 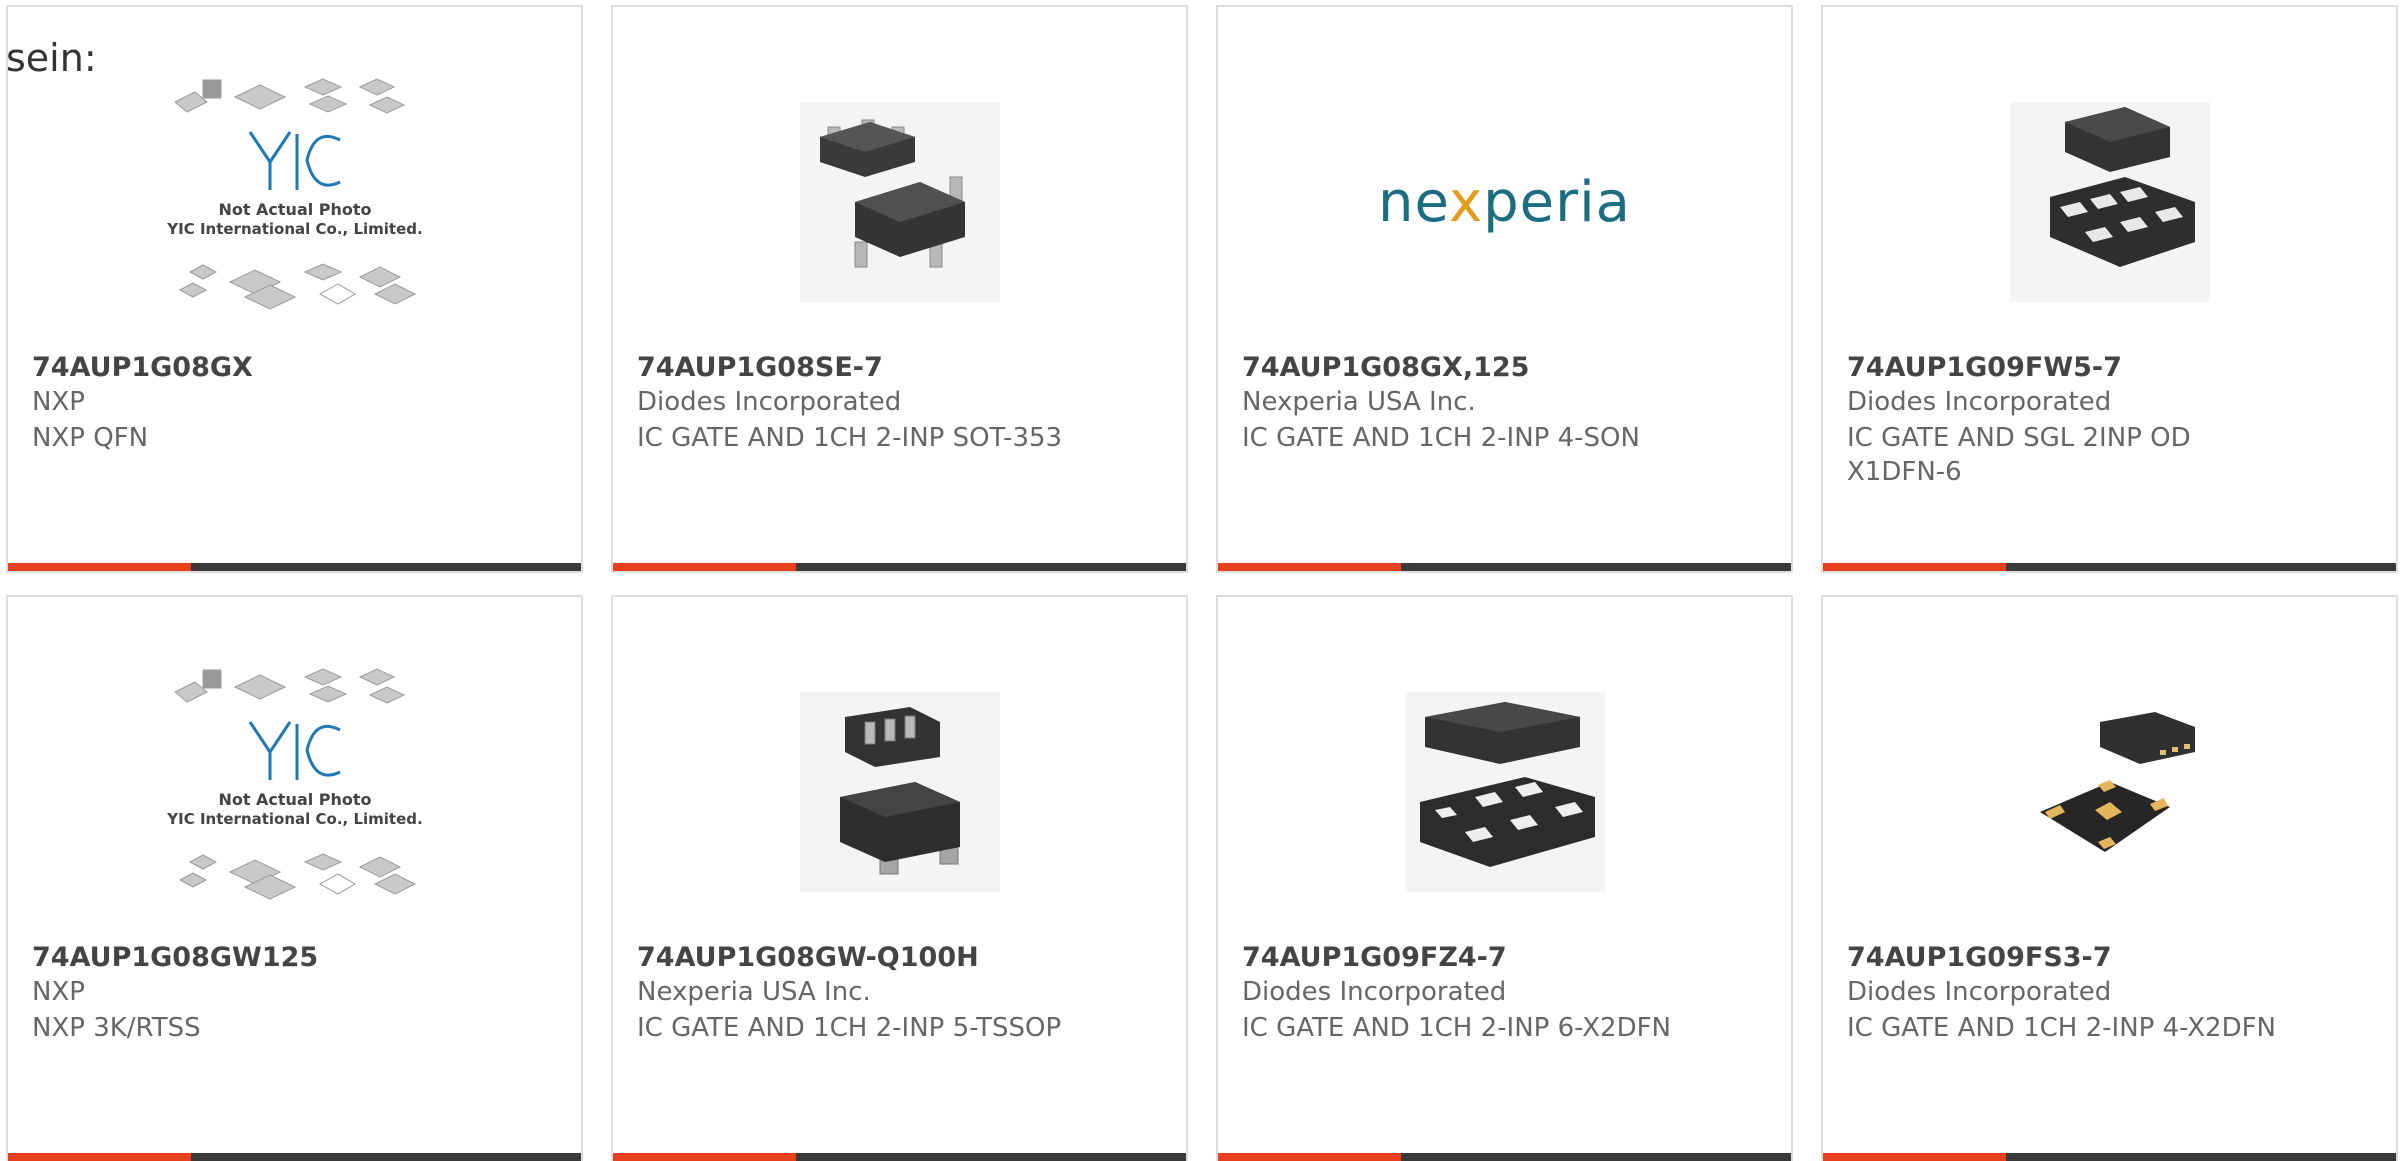 I want to click on product-part-number: 74AUP1G09FS3-7, so click(x=1979, y=957).